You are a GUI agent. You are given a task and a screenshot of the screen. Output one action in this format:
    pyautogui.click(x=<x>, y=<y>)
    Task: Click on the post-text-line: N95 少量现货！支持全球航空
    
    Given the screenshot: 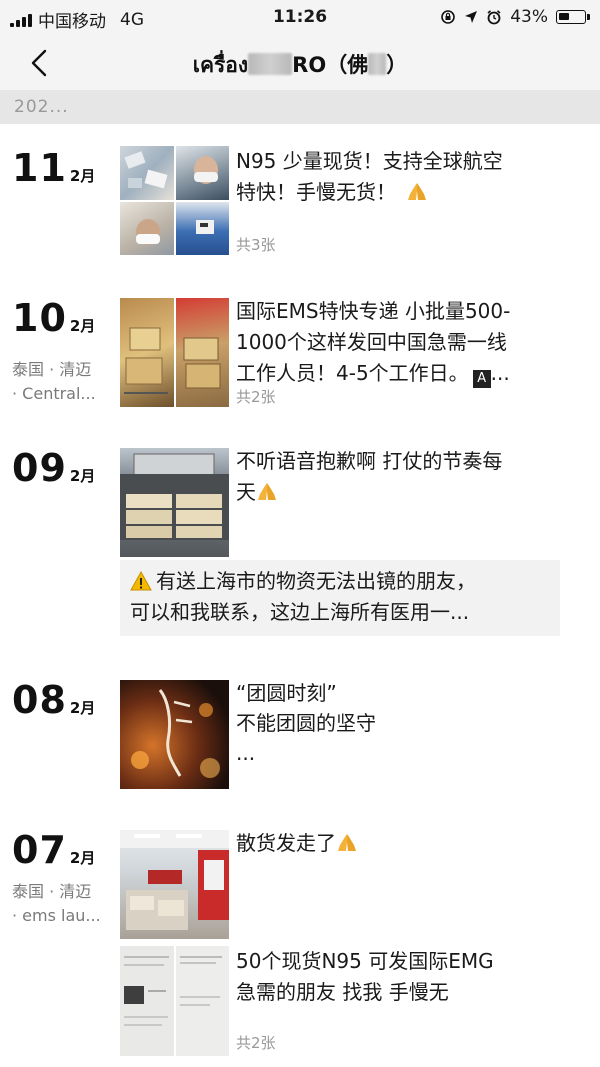 What is the action you would take?
    pyautogui.click(x=369, y=161)
    